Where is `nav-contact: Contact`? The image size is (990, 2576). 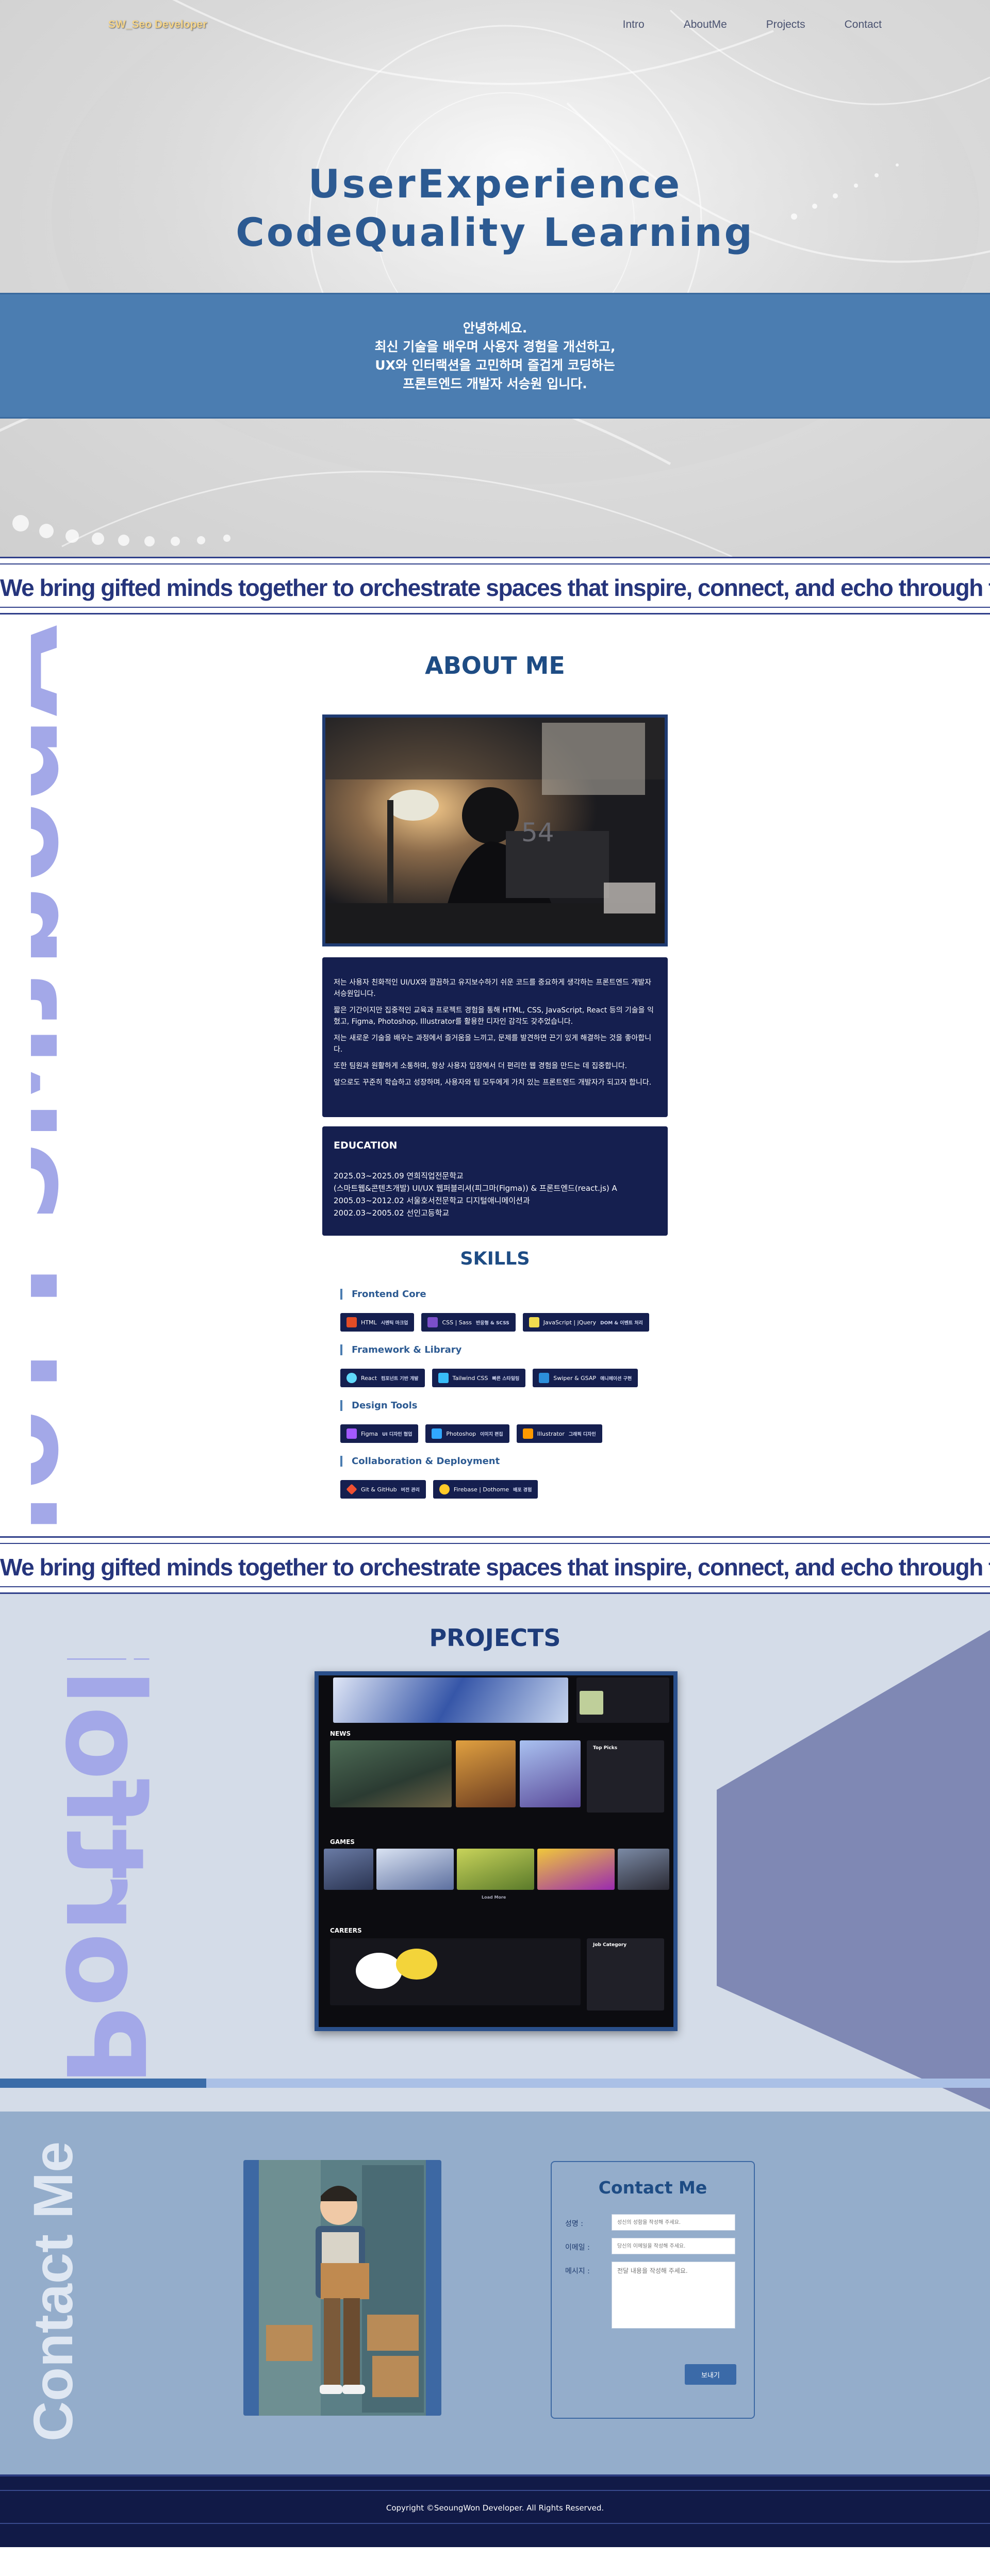
nav-contact: Contact is located at coordinates (863, 25).